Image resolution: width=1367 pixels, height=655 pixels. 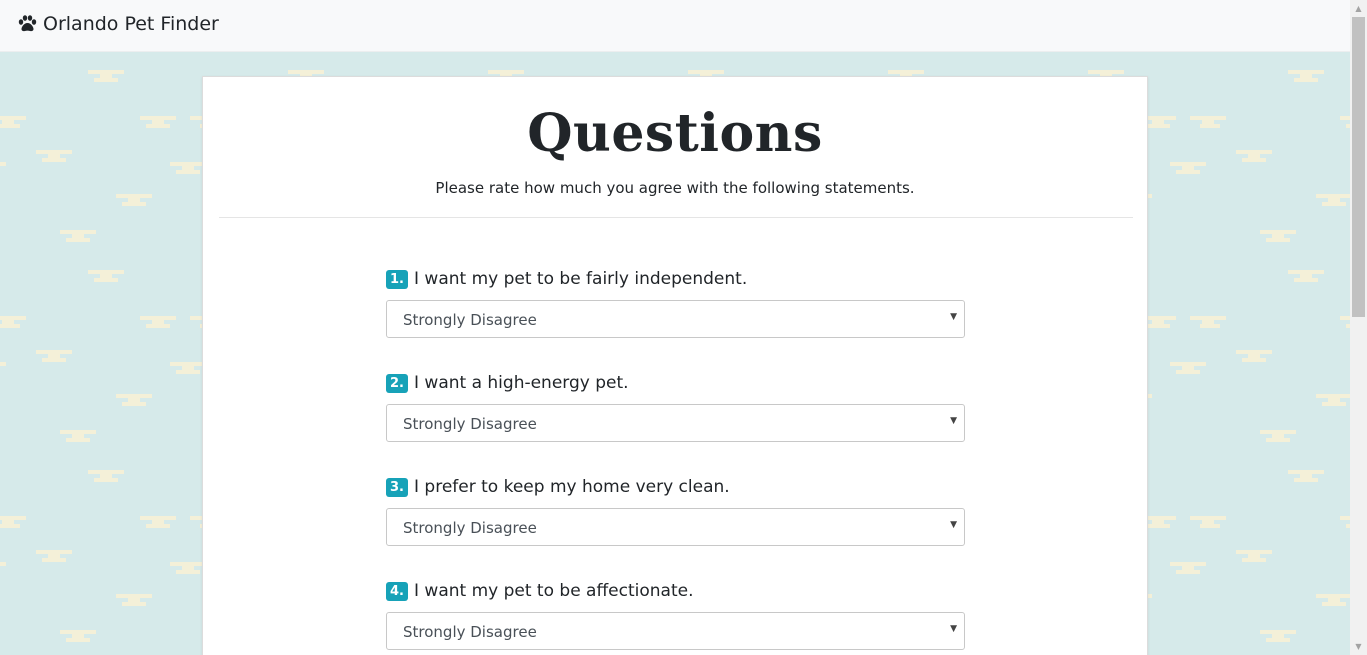 What do you see at coordinates (521, 383) in the screenshot?
I see `question-text: I want a high-energy pet.` at bounding box center [521, 383].